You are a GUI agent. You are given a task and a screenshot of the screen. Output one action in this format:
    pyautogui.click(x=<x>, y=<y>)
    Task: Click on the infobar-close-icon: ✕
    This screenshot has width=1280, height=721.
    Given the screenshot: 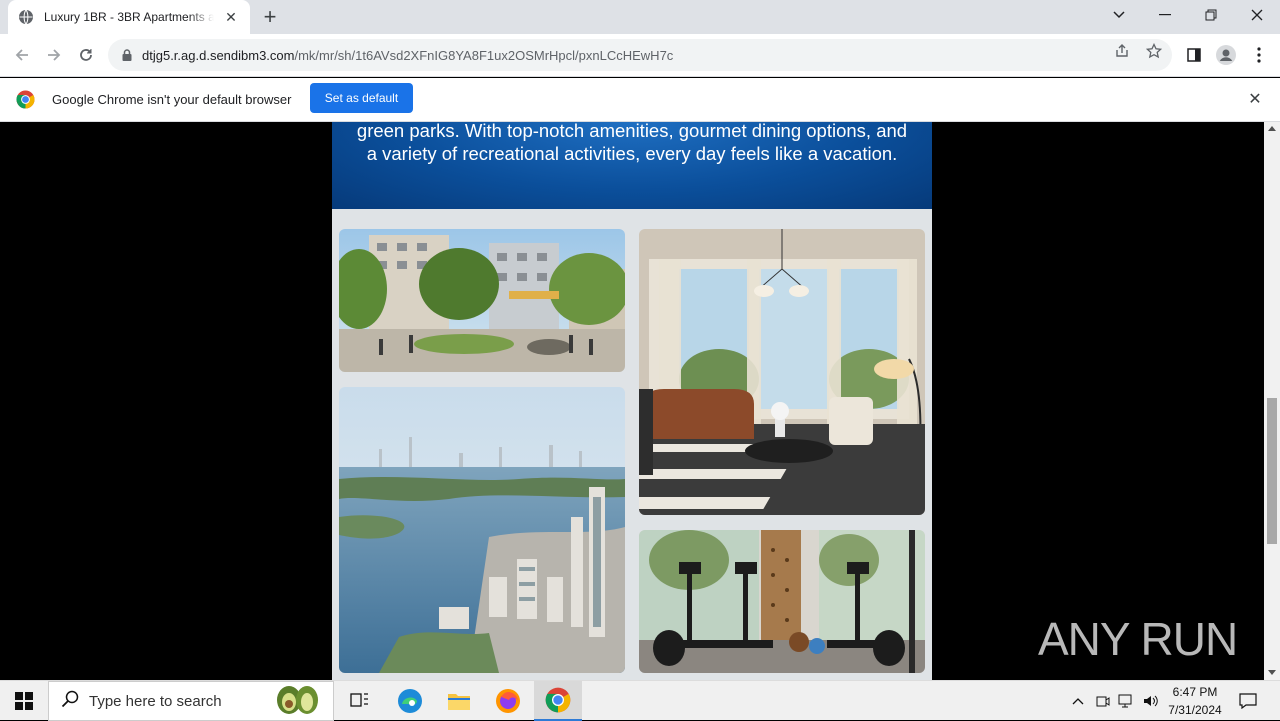 What is the action you would take?
    pyautogui.click(x=1255, y=99)
    